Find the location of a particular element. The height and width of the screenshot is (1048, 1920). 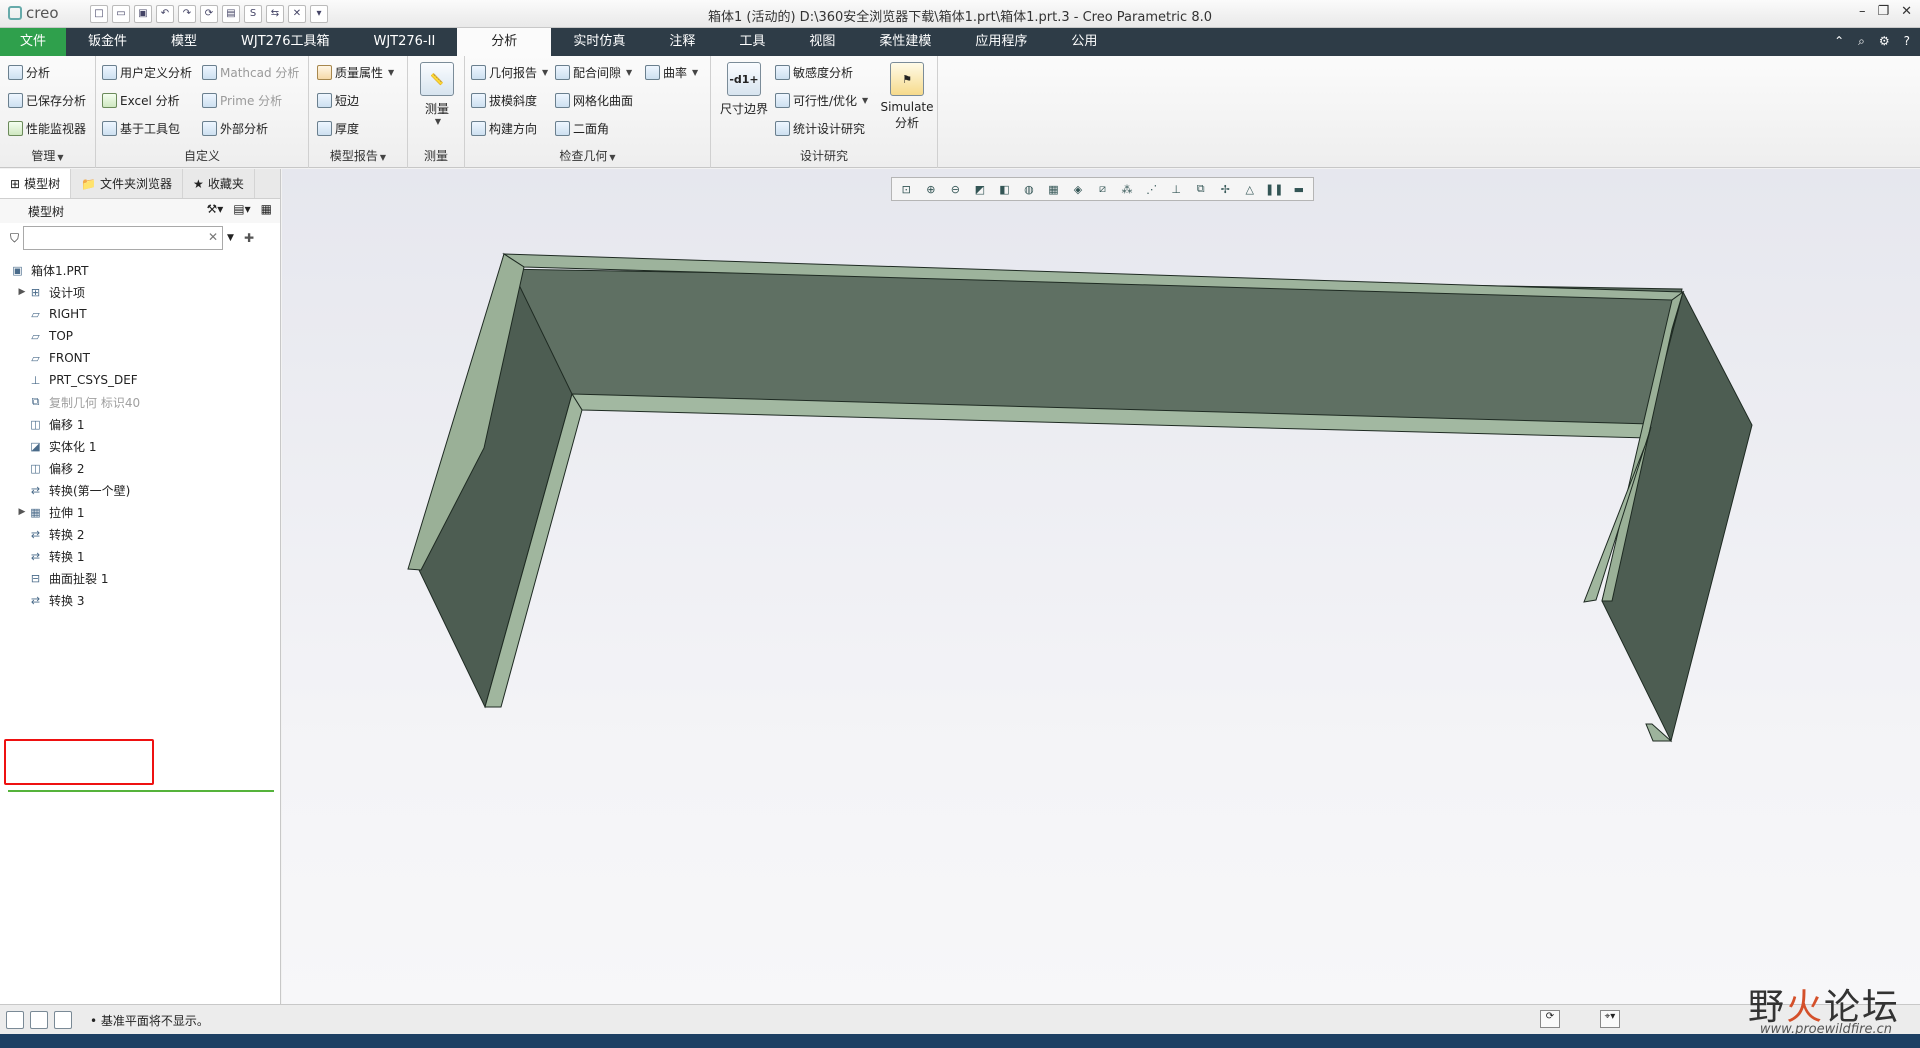

group-label-model-report: 模型报告 ▼ is located at coordinates (358, 155).